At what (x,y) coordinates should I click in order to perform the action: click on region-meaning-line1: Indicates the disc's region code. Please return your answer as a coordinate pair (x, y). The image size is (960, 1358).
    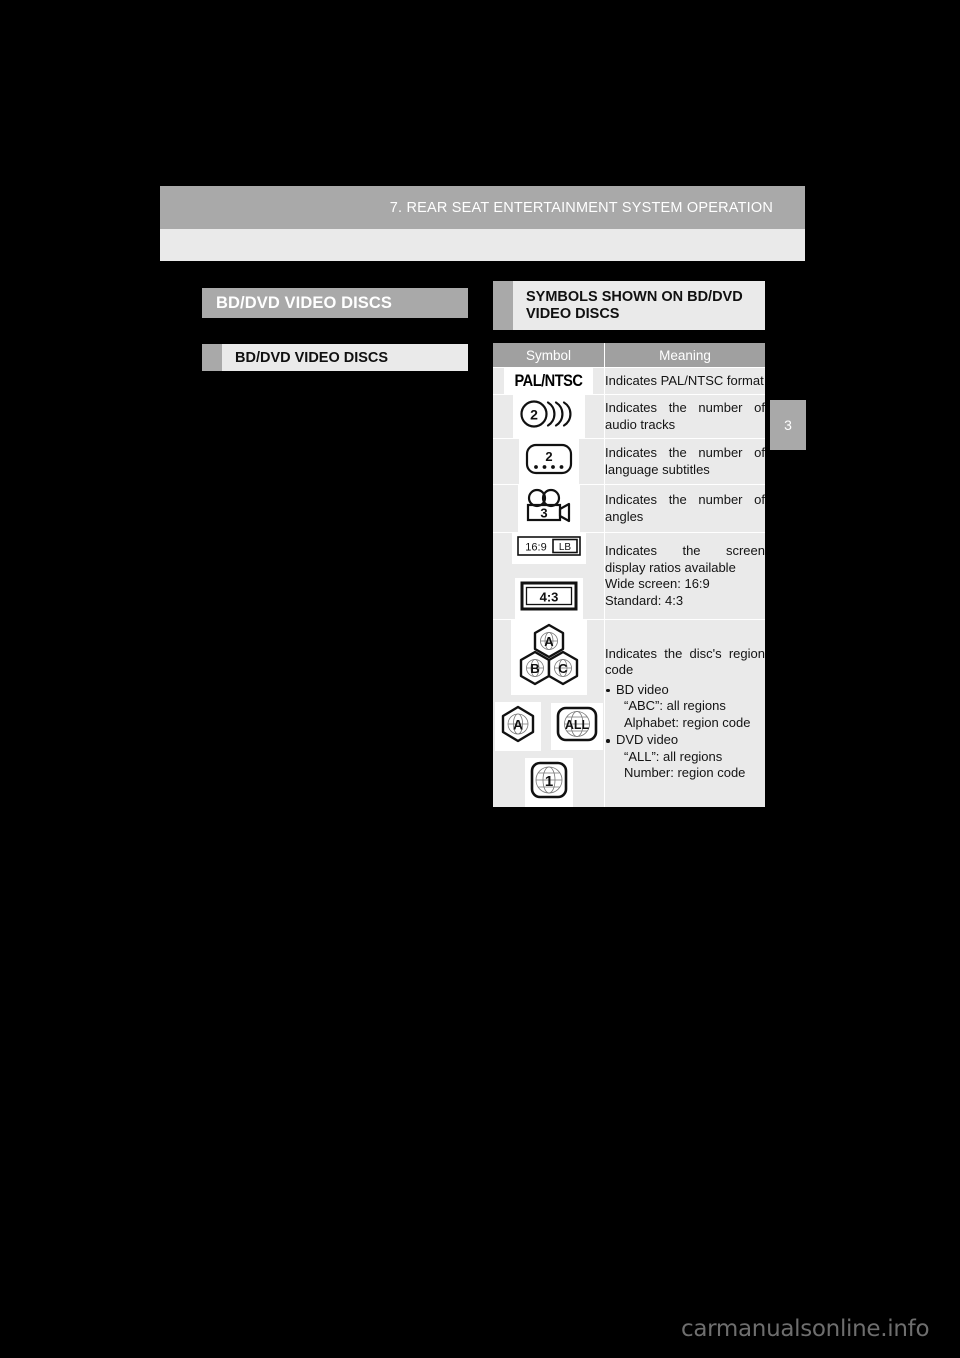
    Looking at the image, I should click on (685, 661).